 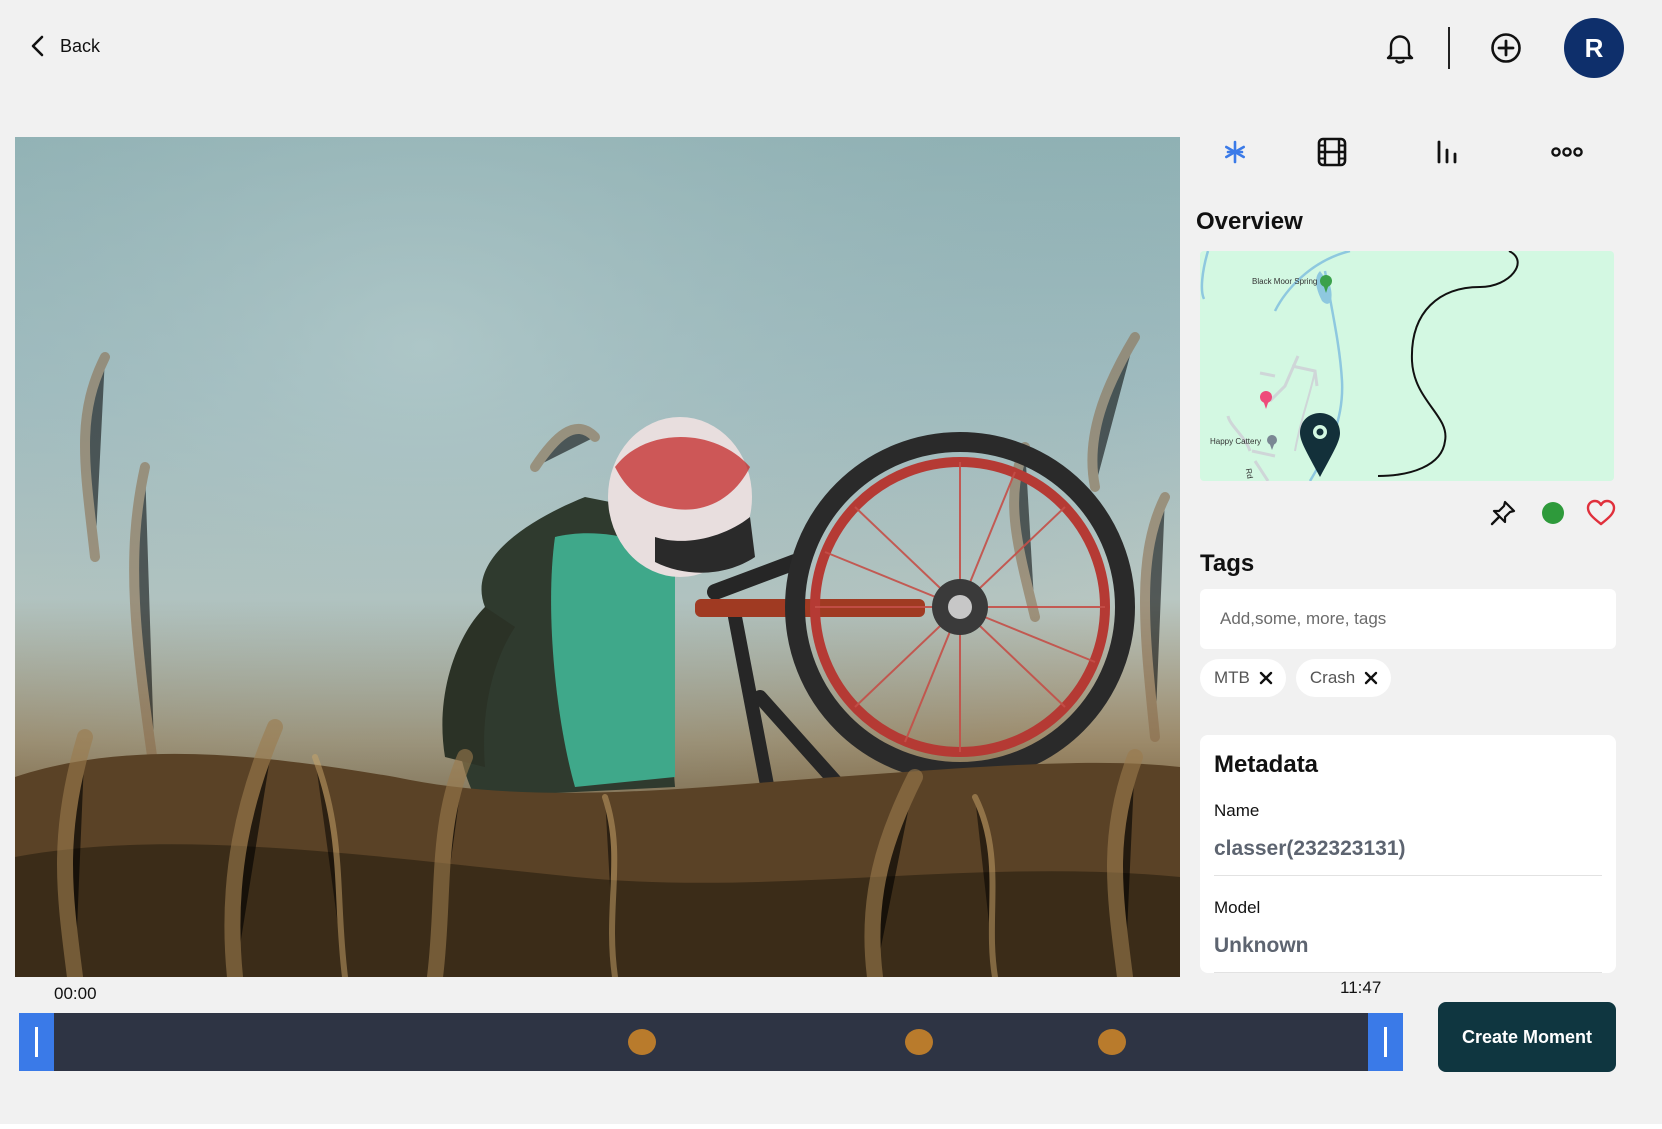 I want to click on heart-icon, so click(x=1601, y=512).